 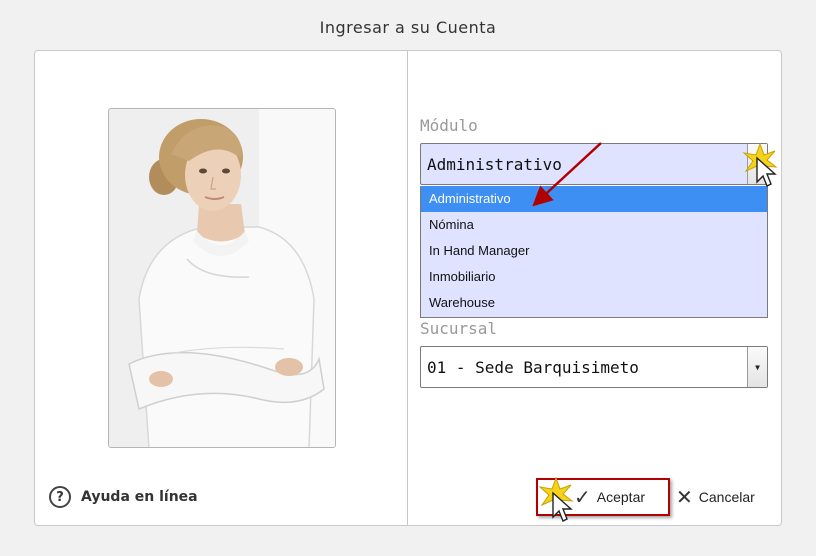 I want to click on modulo-label: Módulo, so click(x=449, y=125).